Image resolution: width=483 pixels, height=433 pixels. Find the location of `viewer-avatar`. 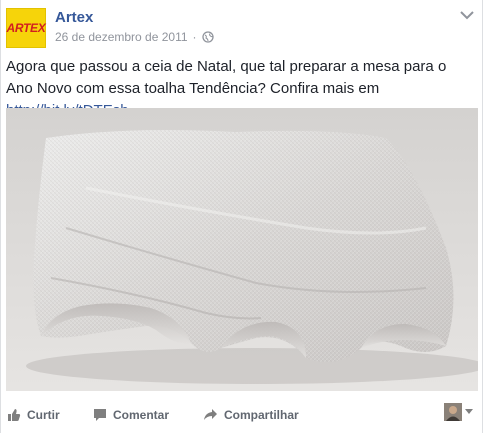

viewer-avatar is located at coordinates (453, 412).